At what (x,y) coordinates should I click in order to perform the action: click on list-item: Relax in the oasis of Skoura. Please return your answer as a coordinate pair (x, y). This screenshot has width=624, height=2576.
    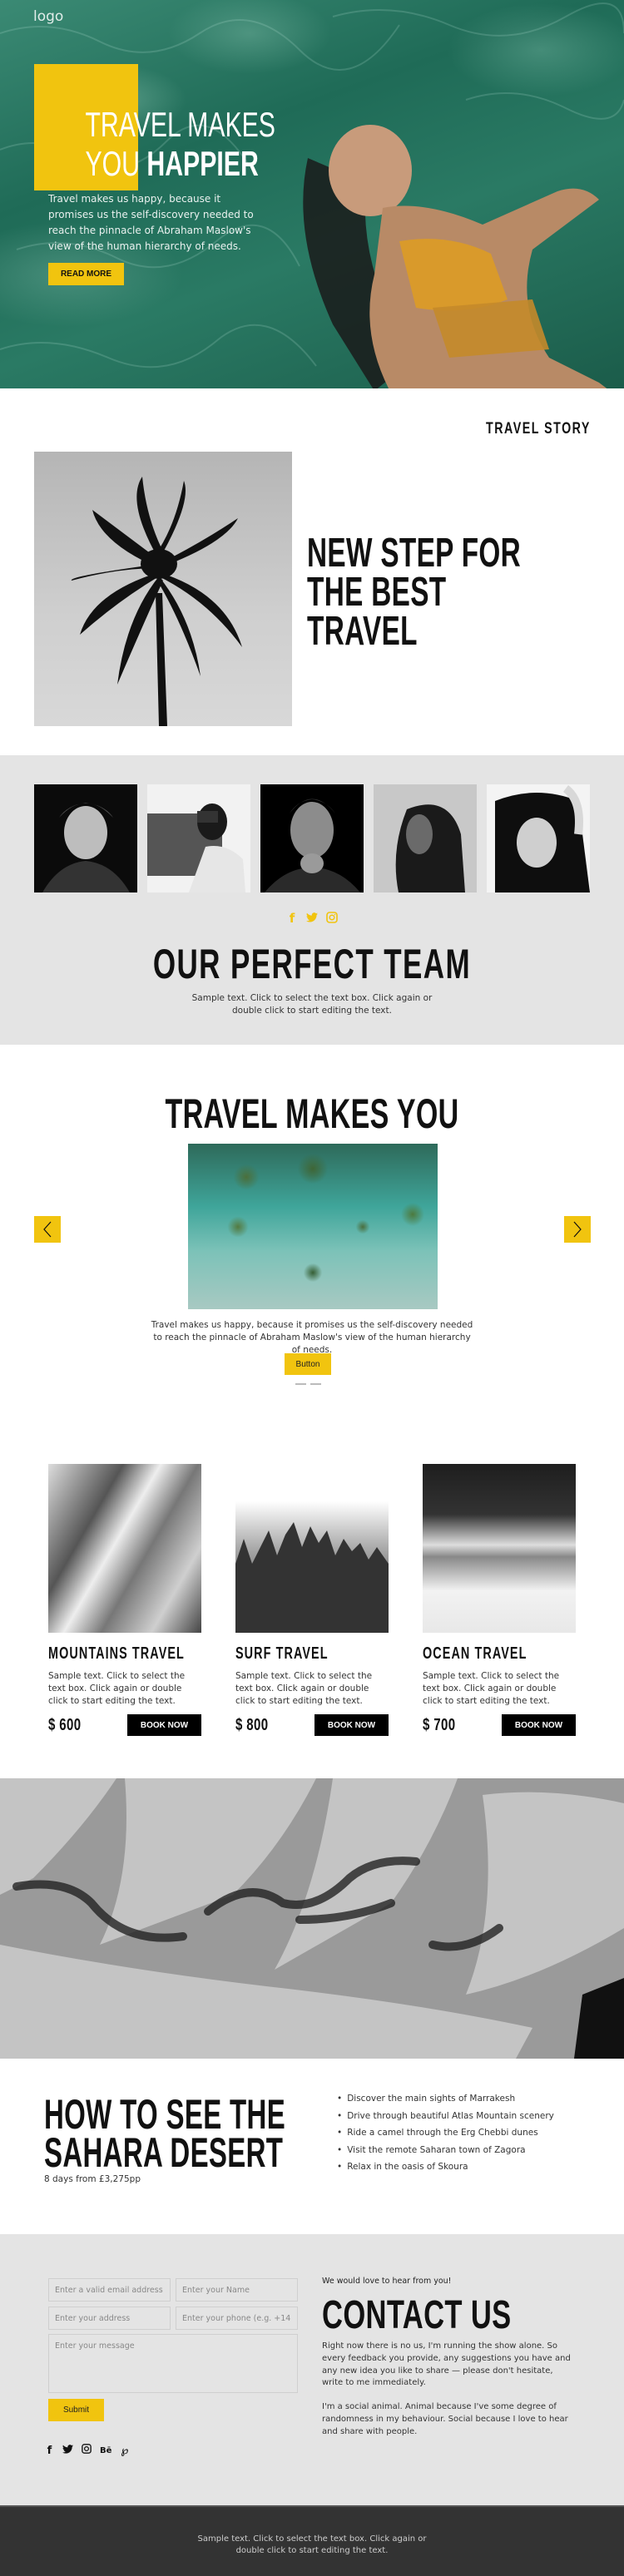
    Looking at the image, I should click on (445, 2167).